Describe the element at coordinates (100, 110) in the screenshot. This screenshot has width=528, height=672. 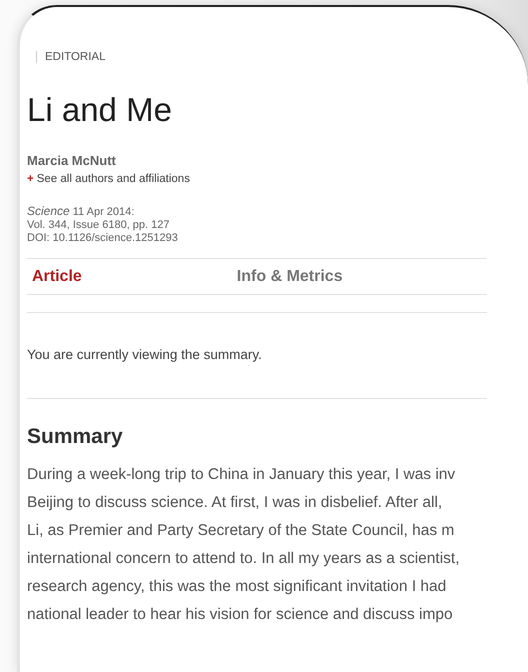
I see `article-title: Li and Me` at that location.